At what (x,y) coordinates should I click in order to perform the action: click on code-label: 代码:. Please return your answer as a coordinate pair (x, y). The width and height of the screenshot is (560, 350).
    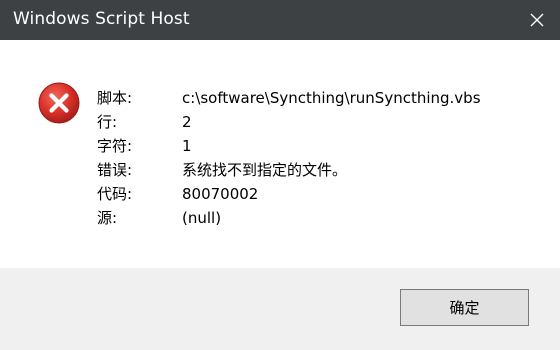
    Looking at the image, I should click on (115, 194).